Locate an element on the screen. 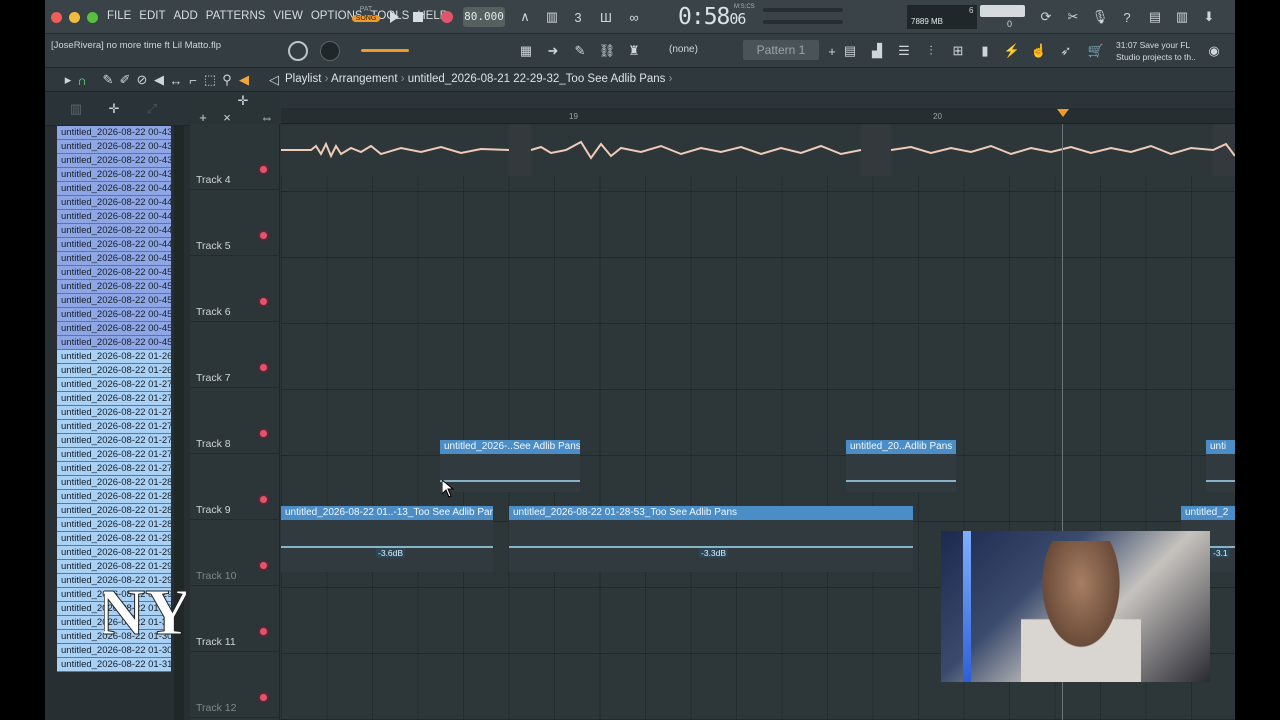  browser-view-icon: ▥ is located at coordinates (76, 109).